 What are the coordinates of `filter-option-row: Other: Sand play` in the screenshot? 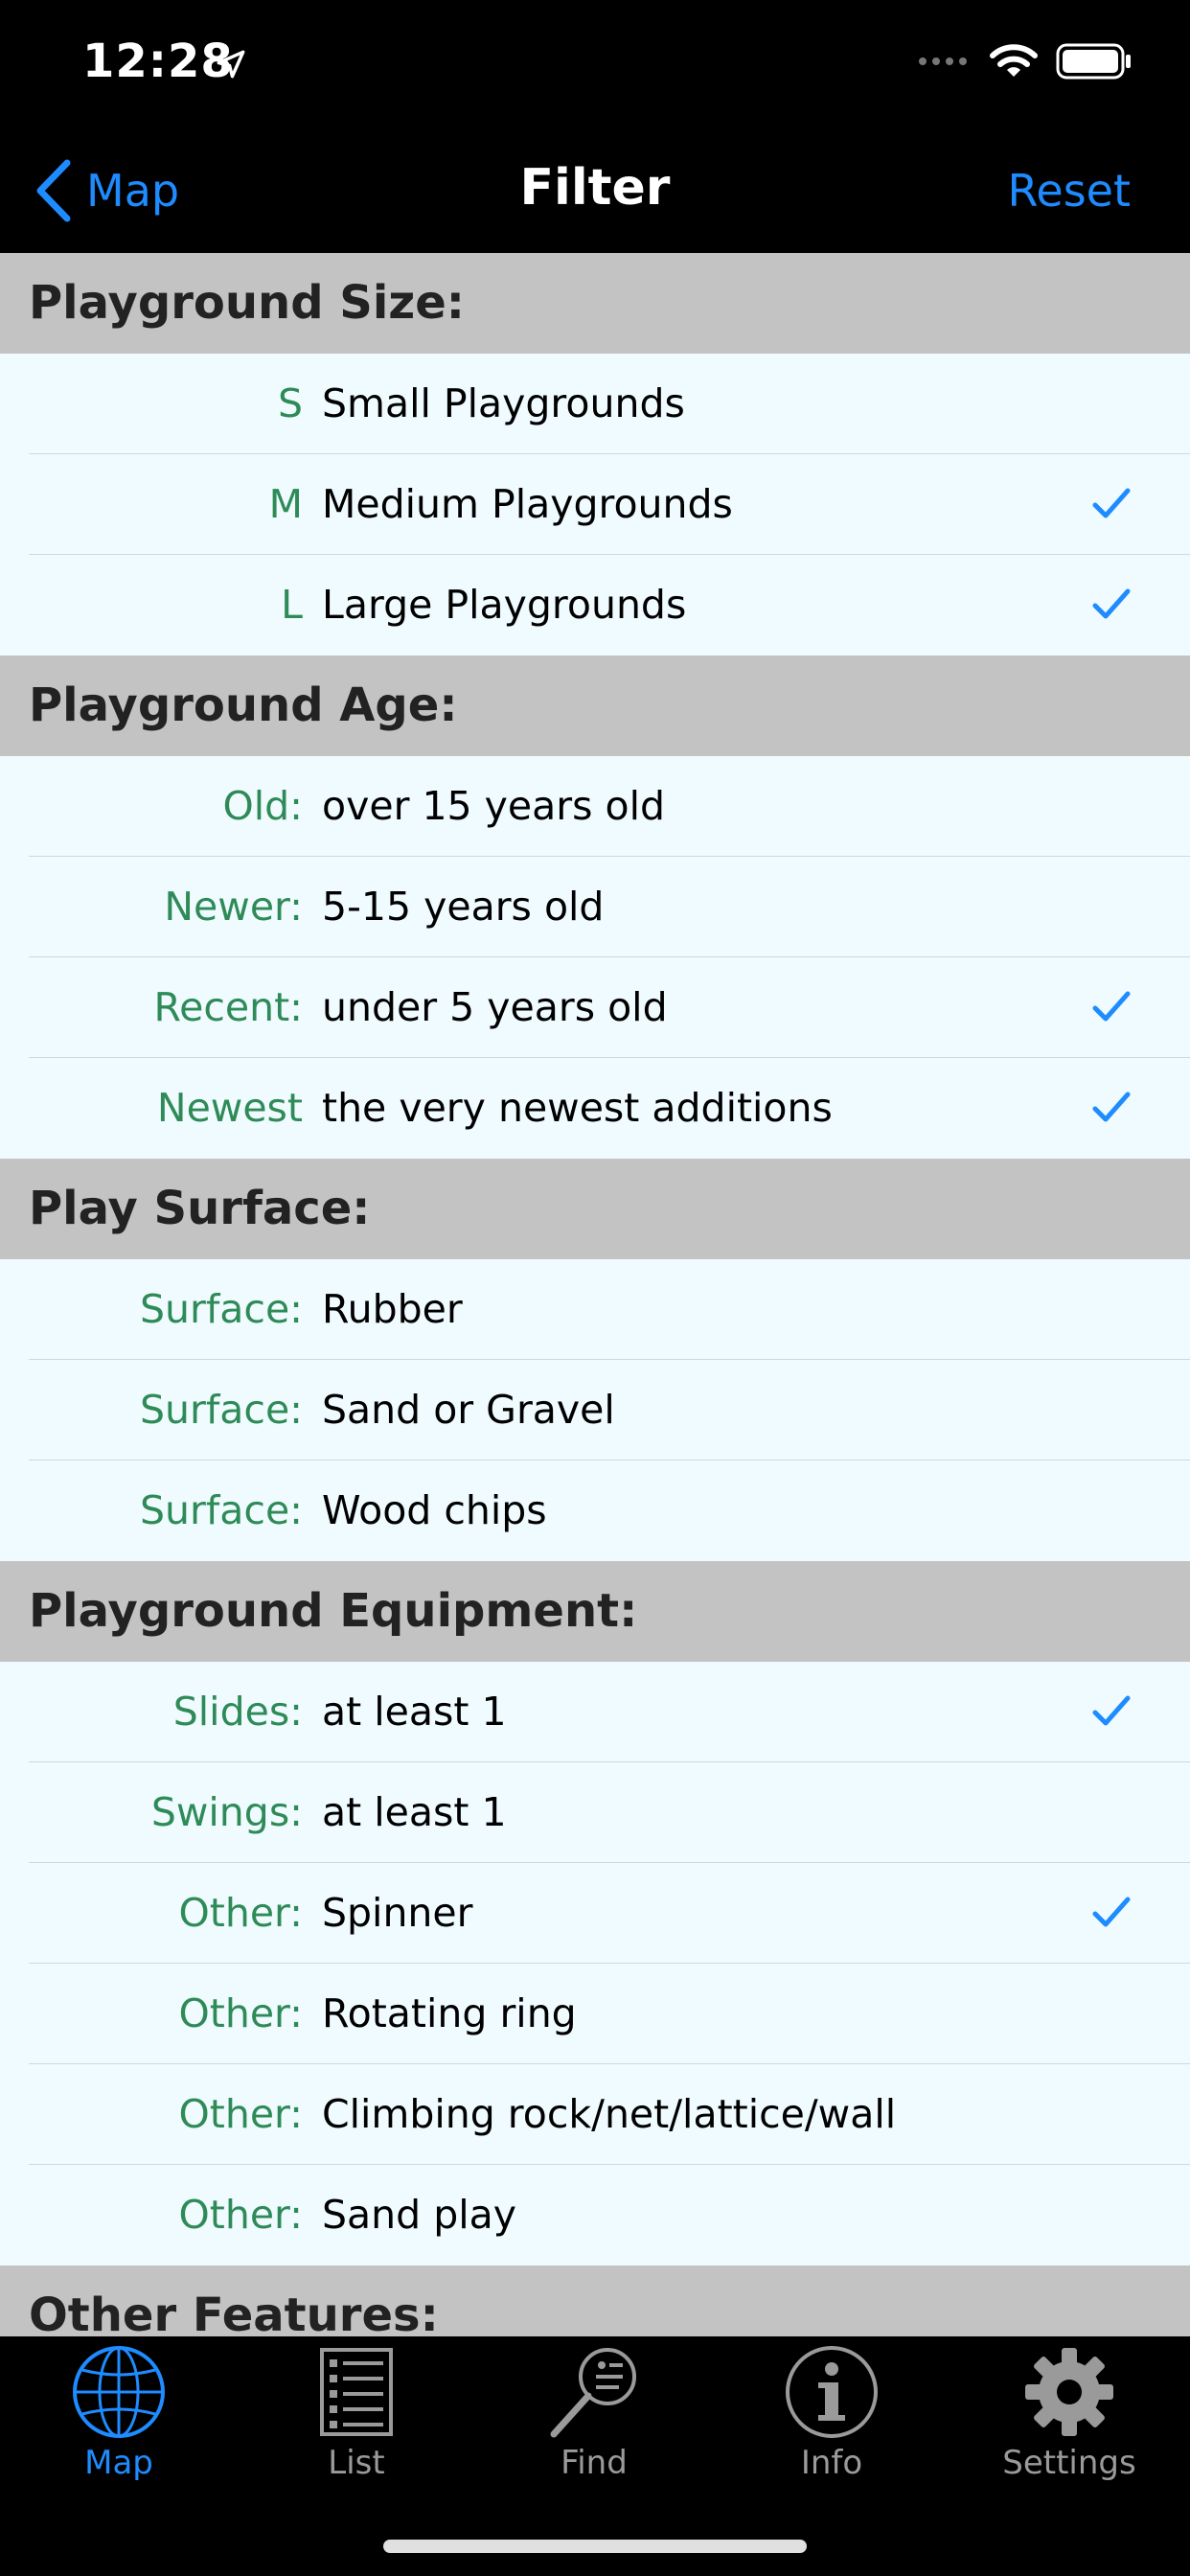 It's located at (595, 2215).